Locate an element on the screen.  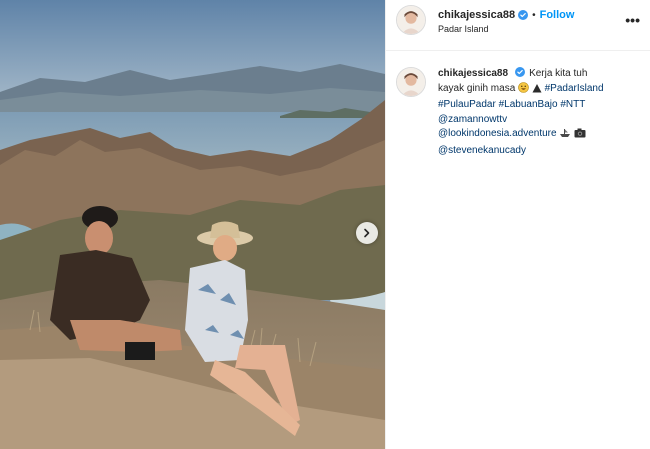
header-user-row: chikajessica88 • Follow is located at coordinates (506, 15).